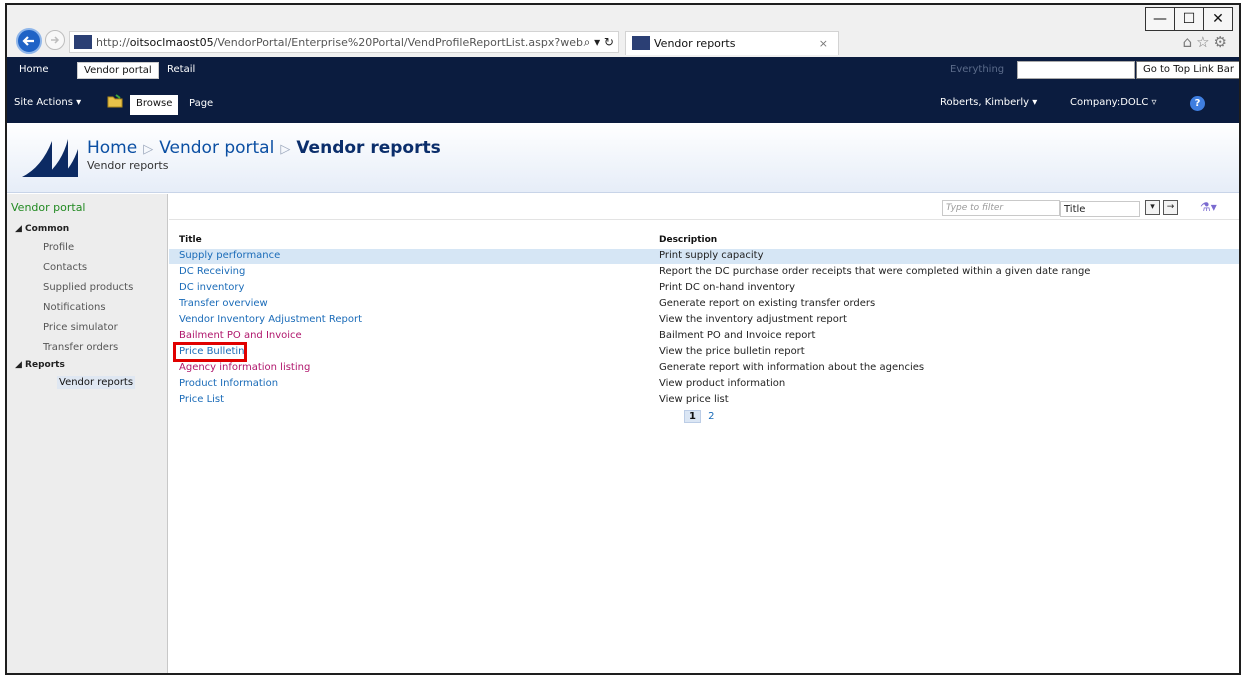  Describe the element at coordinates (118, 70) in the screenshot. I see `toplink-vendor-portal: Vendor portal` at that location.